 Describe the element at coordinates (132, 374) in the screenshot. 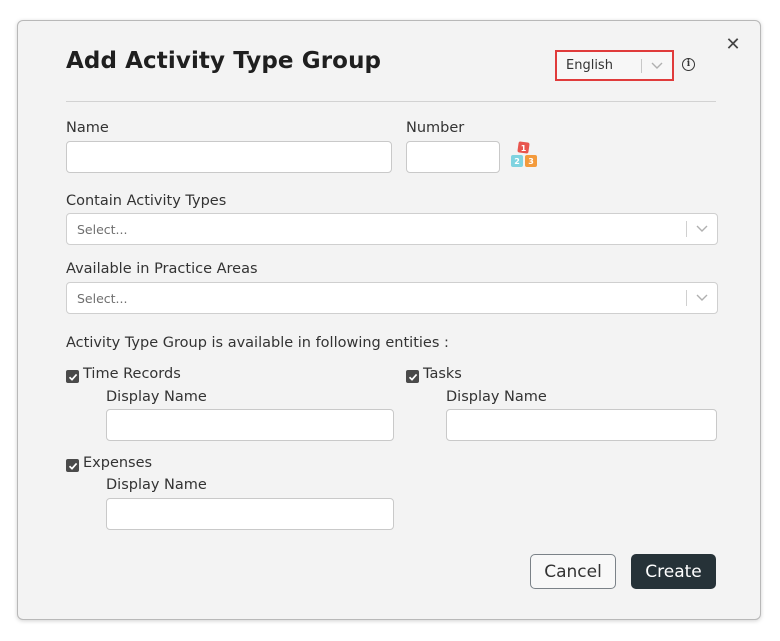

I see `time-records-label: Time Records` at that location.